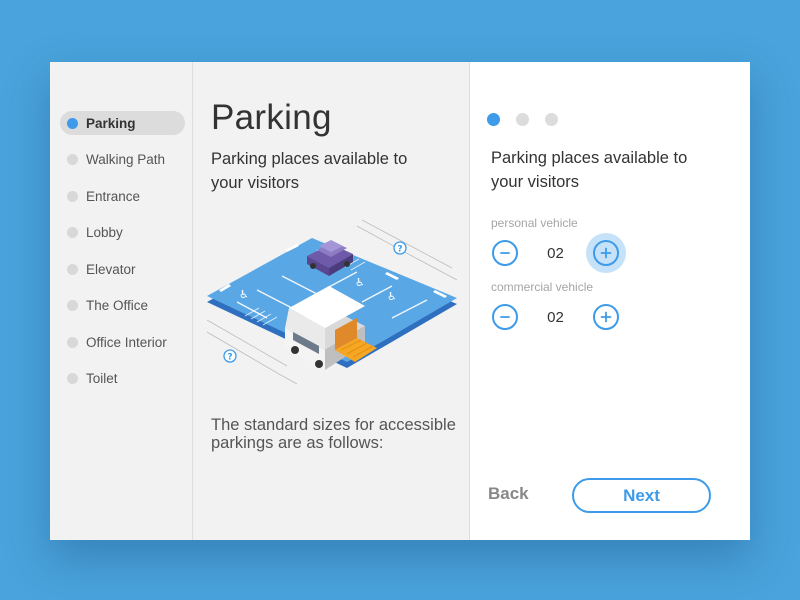 The width and height of the screenshot is (800, 600). I want to click on next-button: Next, so click(641, 495).